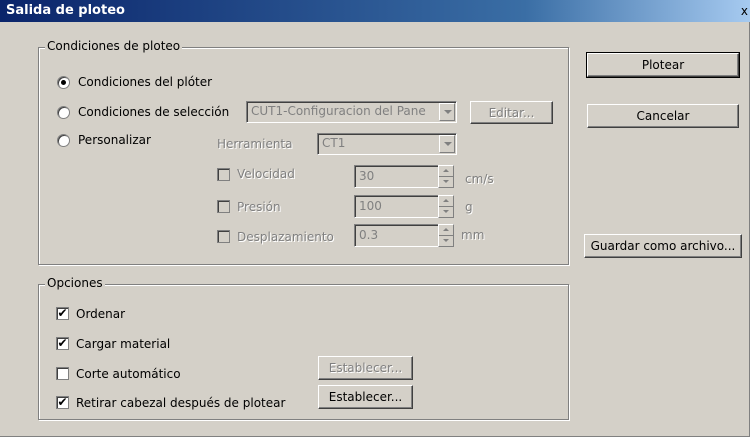 The image size is (750, 437). I want to click on selection-conditions-radio, so click(63, 112).